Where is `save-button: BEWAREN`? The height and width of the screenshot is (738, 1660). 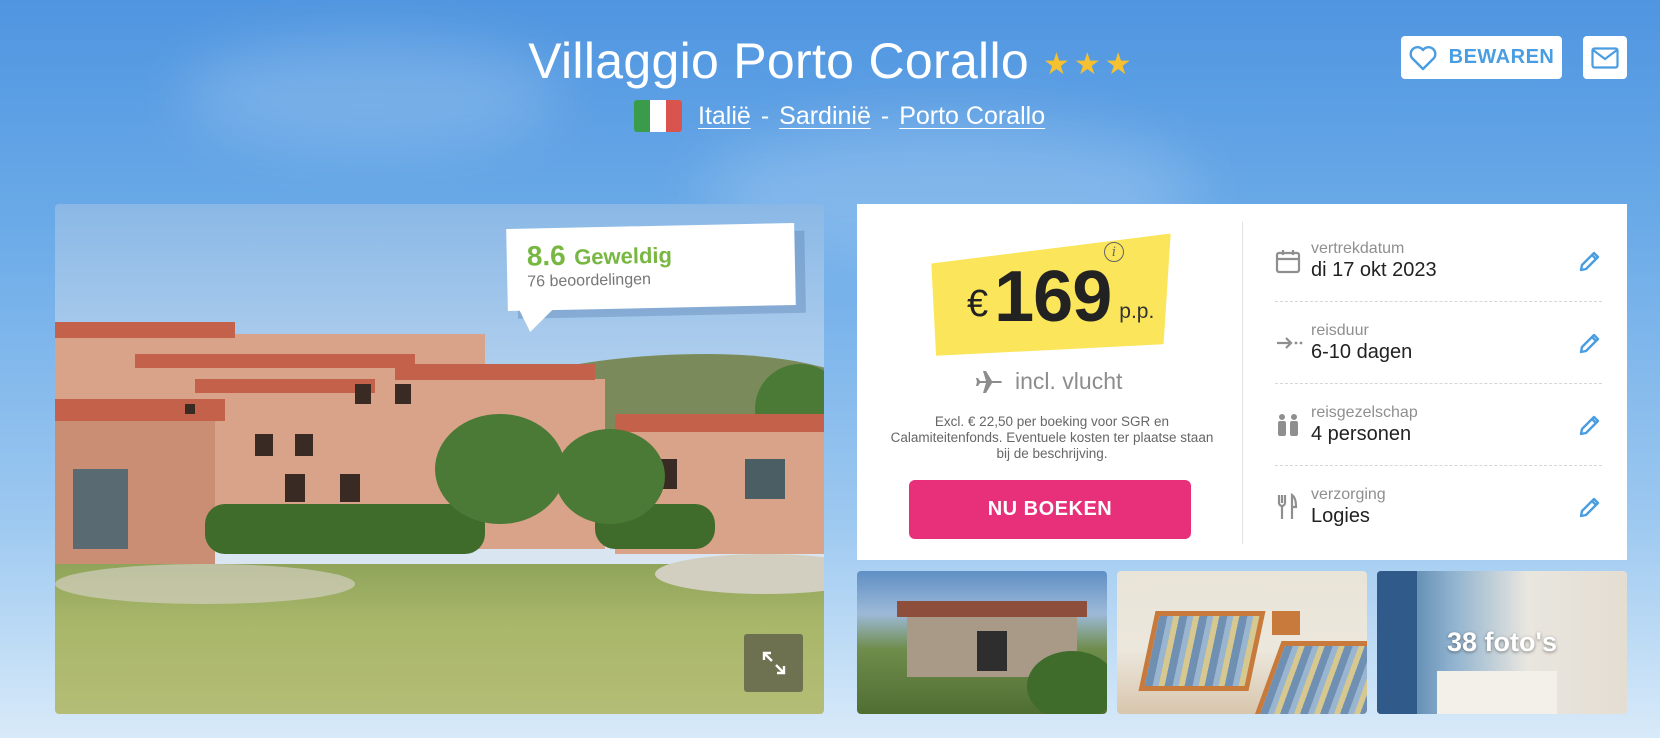 save-button: BEWAREN is located at coordinates (1481, 57).